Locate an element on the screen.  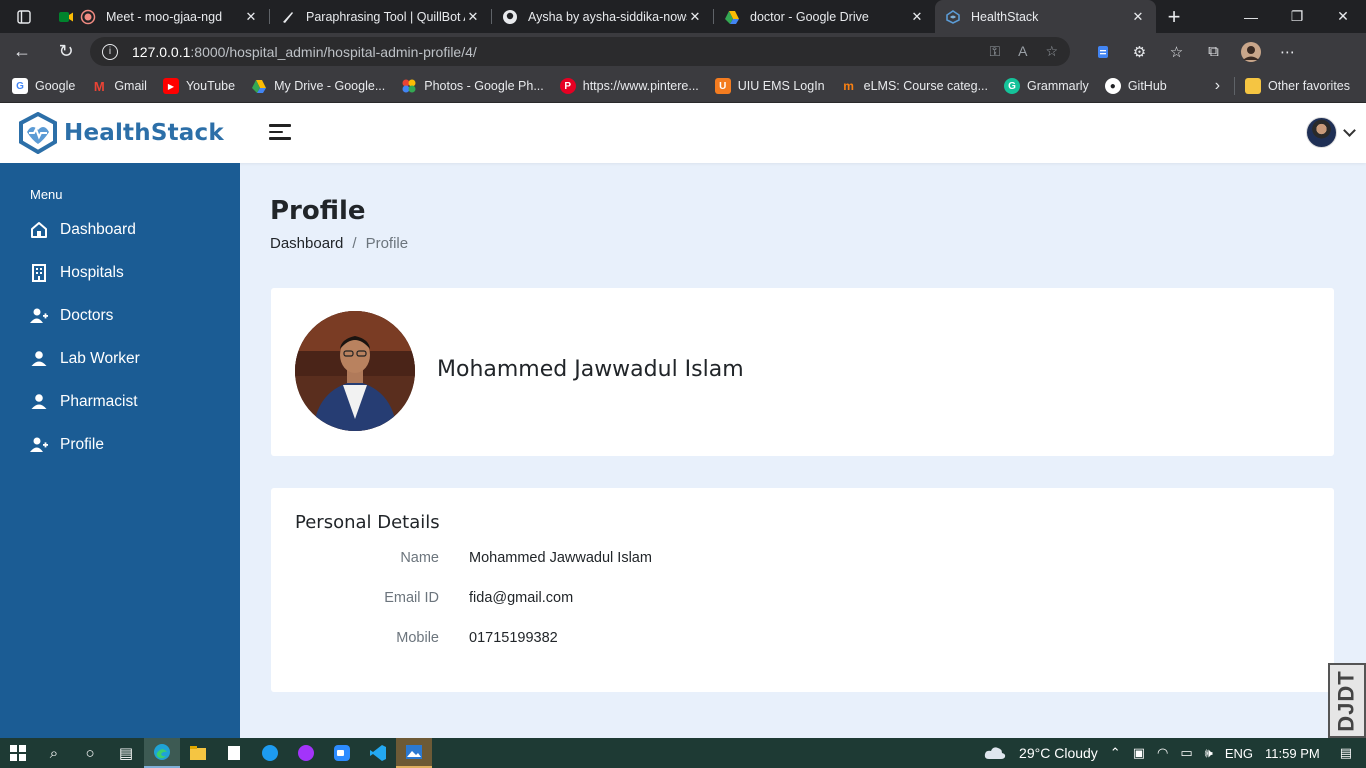
sidebar-item-label: Pharmacist is located at coordinates (99, 401).